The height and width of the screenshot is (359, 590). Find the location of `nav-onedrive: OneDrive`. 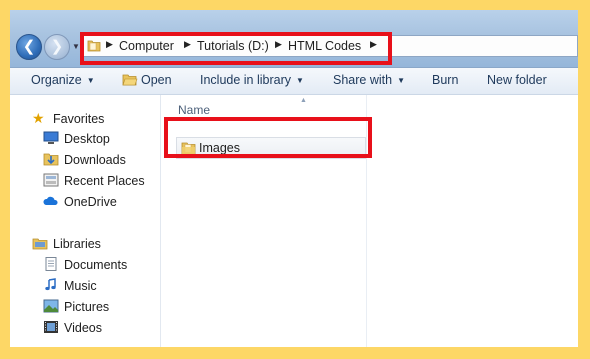

nav-onedrive: OneDrive is located at coordinates (80, 201).